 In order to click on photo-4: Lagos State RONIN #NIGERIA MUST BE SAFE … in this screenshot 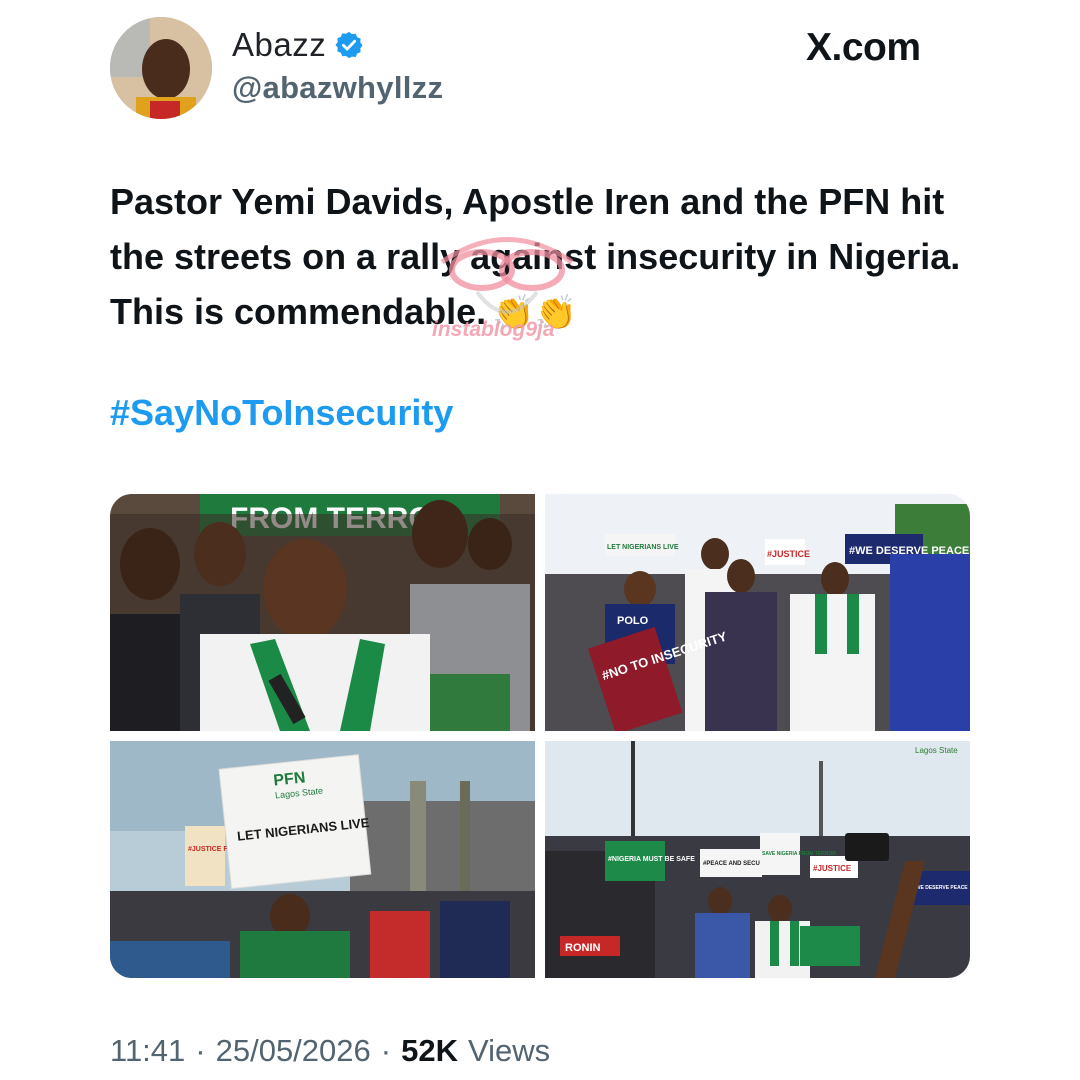, I will do `click(757, 859)`.